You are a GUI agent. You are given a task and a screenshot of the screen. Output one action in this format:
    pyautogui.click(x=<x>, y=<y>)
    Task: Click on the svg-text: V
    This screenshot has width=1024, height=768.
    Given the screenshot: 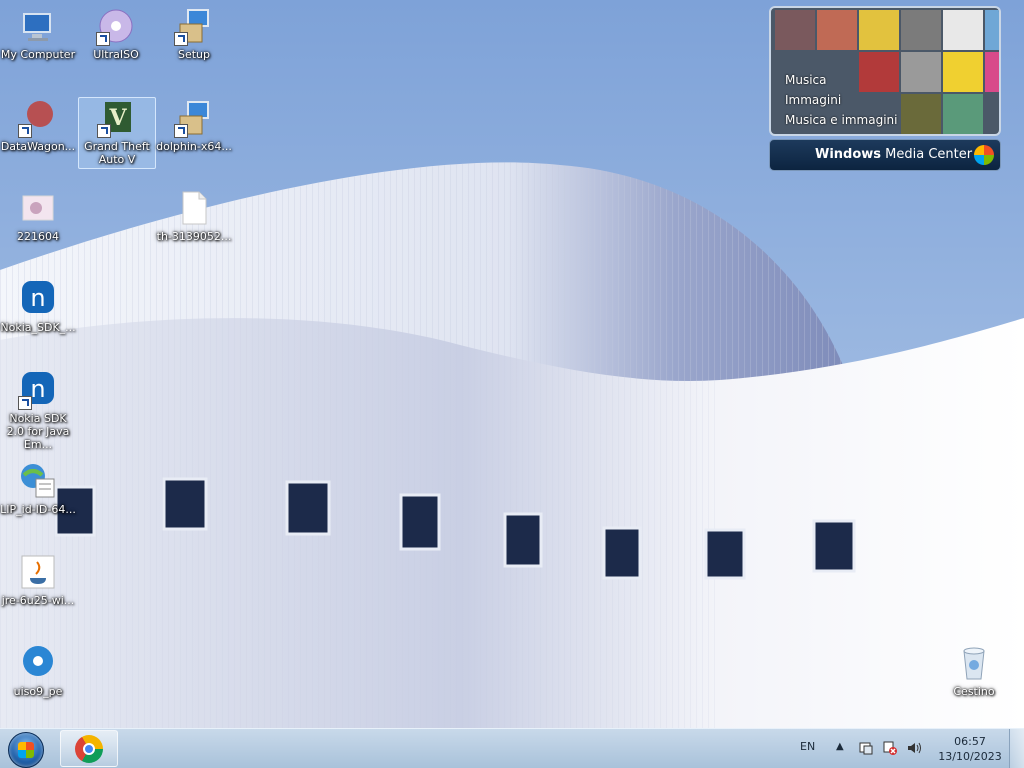 What is the action you would take?
    pyautogui.click(x=117, y=118)
    